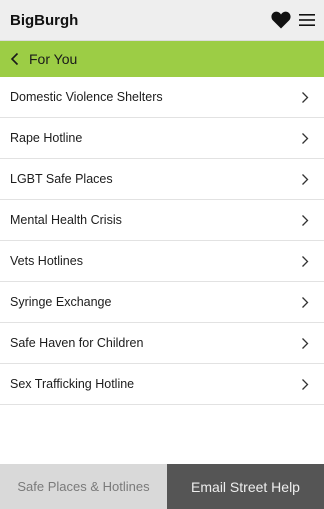 This screenshot has width=324, height=509. I want to click on chevron-left-icon, so click(16, 59).